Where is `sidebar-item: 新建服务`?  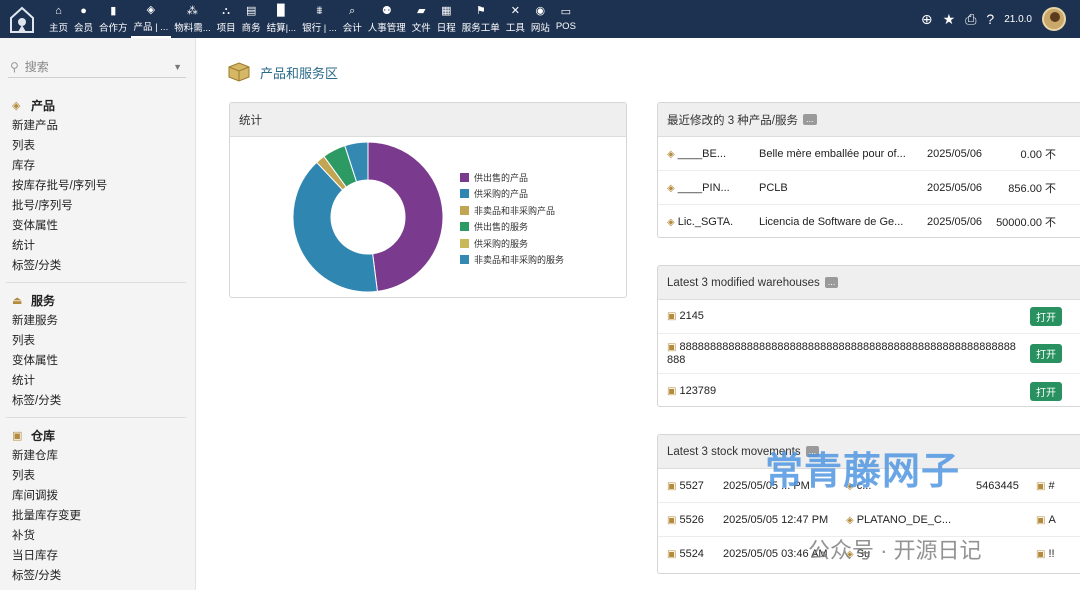
sidebar-item: 新建服务 is located at coordinates (98, 321).